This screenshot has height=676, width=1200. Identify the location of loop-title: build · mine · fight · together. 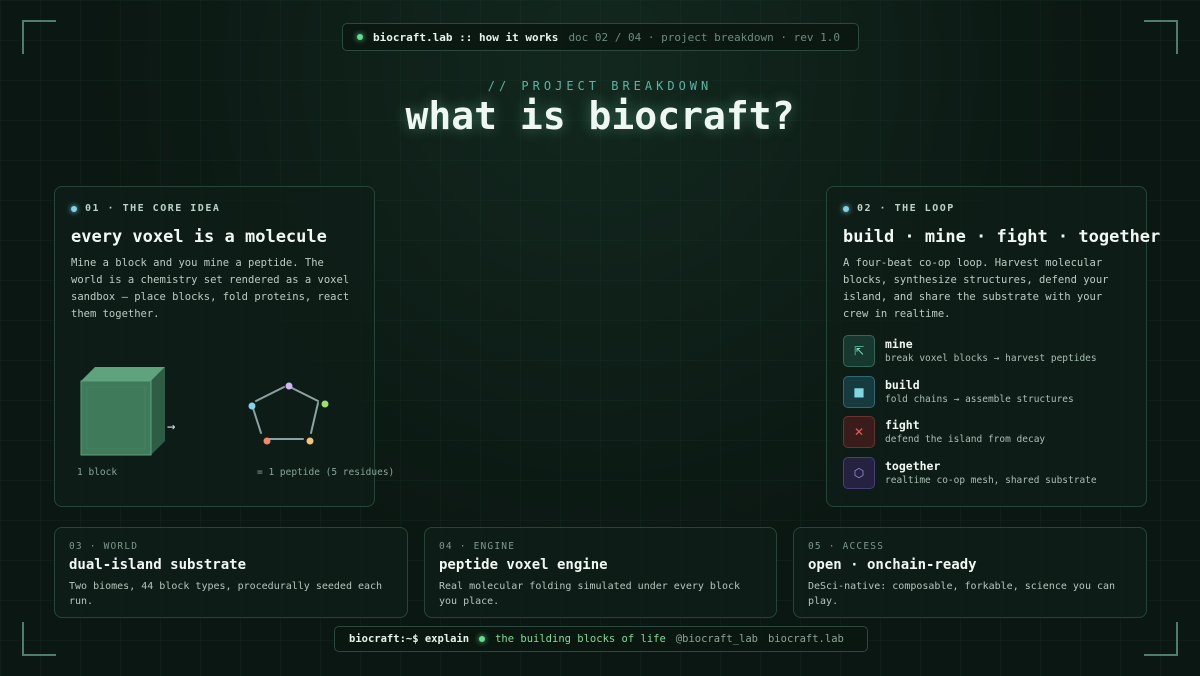
(1002, 237).